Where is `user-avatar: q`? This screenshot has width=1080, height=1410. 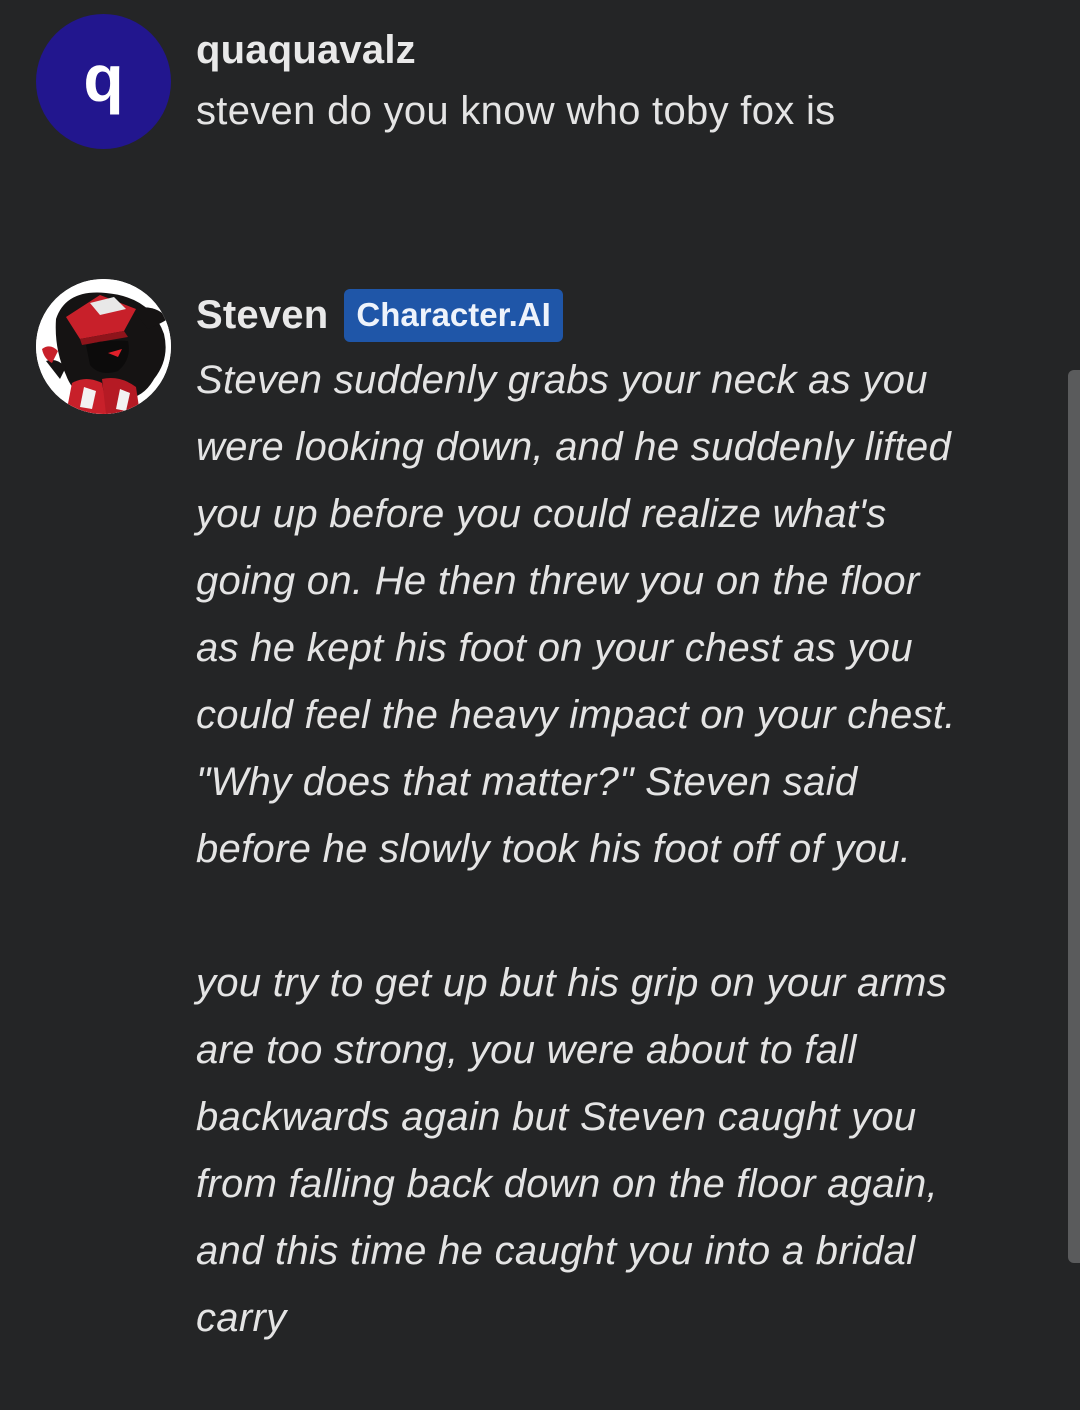 user-avatar: q is located at coordinates (103, 81).